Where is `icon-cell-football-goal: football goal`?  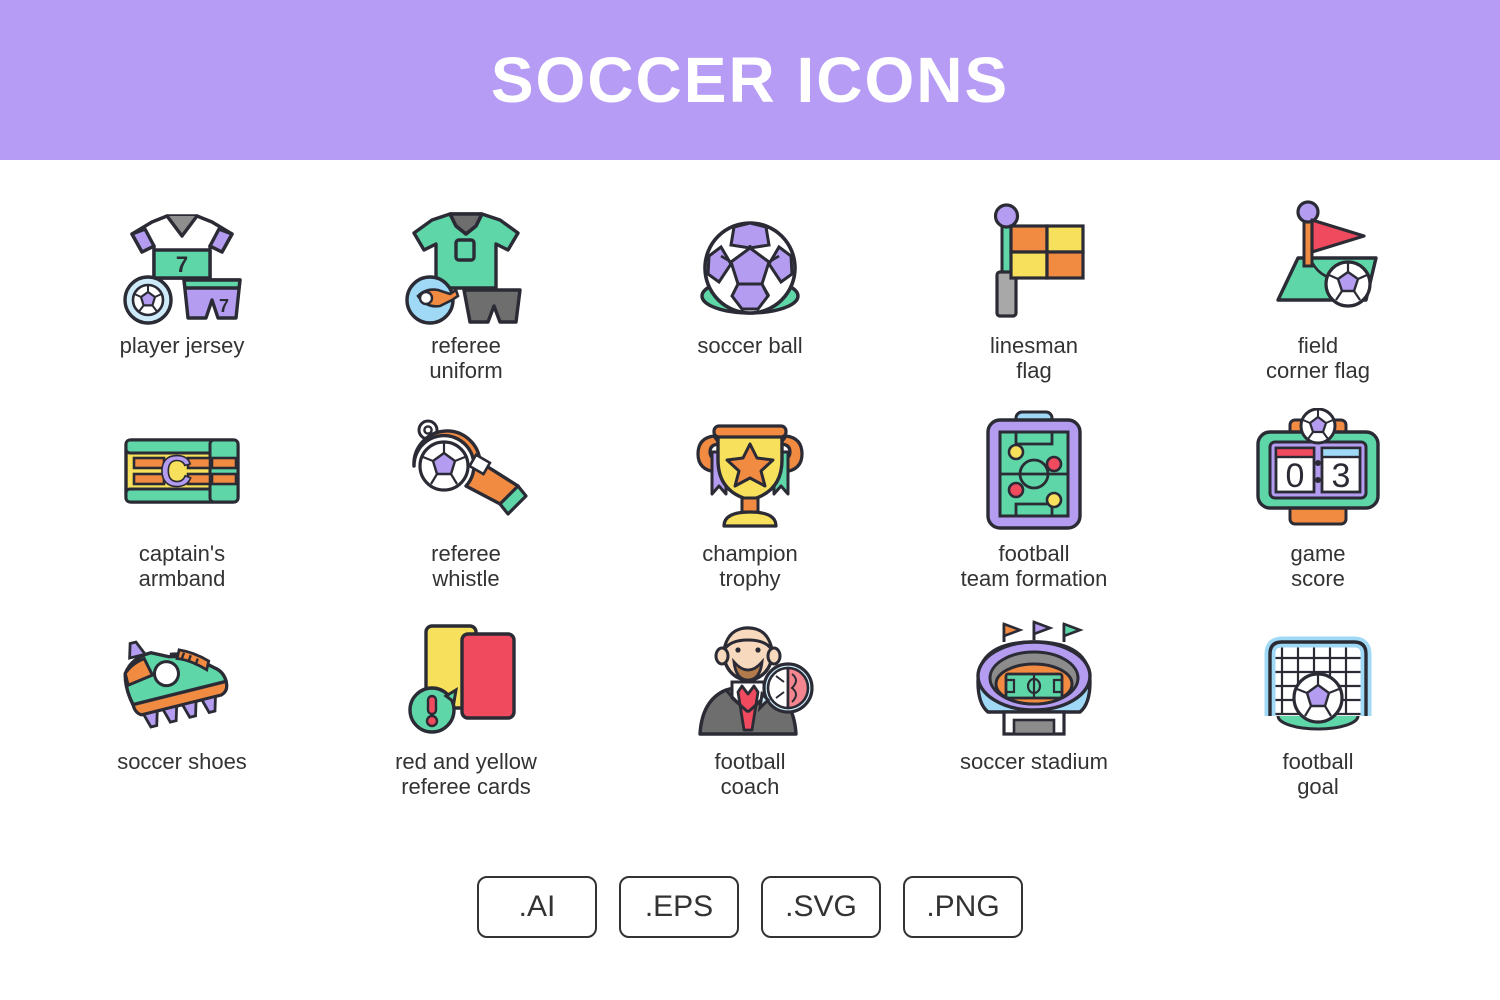 icon-cell-football-goal: football goal is located at coordinates (1318, 720).